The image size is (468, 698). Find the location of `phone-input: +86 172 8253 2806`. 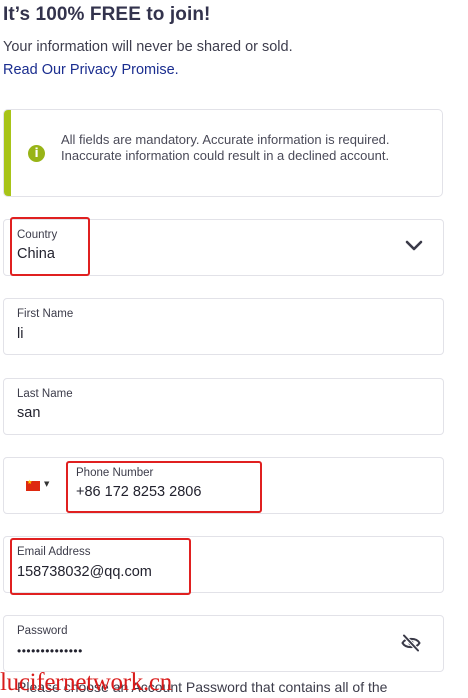

phone-input: +86 172 8253 2806 is located at coordinates (138, 492).